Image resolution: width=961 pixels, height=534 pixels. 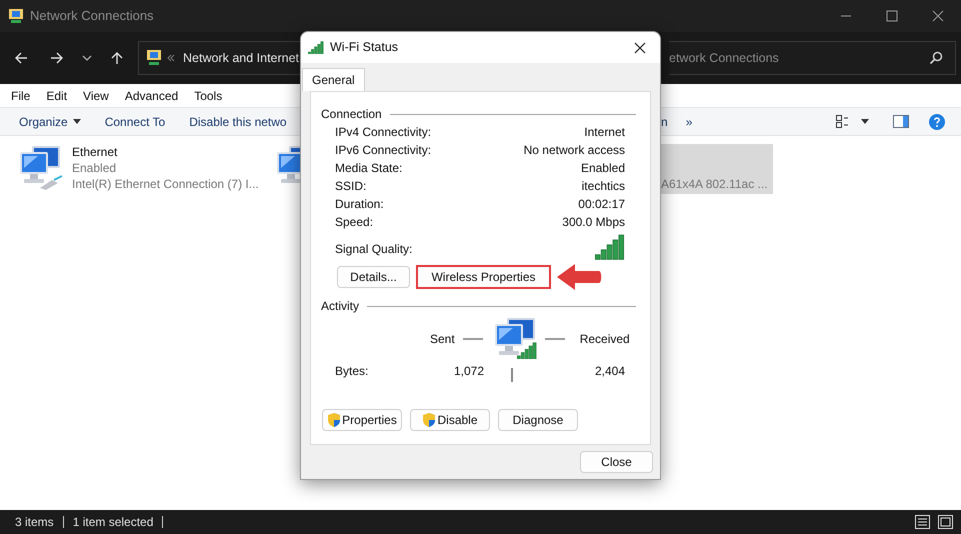 What do you see at coordinates (689, 121) in the screenshot?
I see `toolbar-button: »` at bounding box center [689, 121].